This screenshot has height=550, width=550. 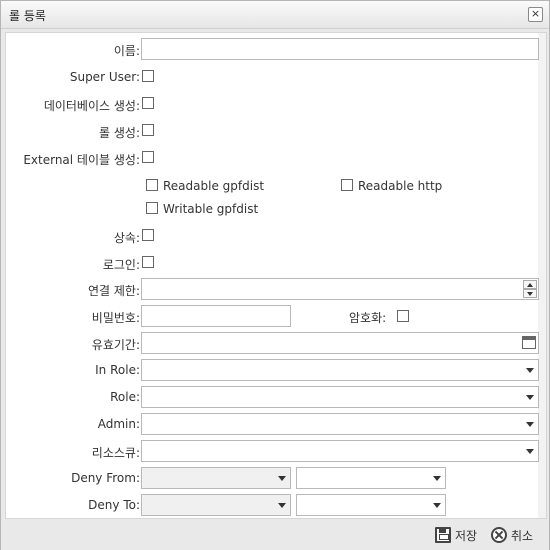 What do you see at coordinates (371, 478) in the screenshot?
I see `denyfrom-time-select` at bounding box center [371, 478].